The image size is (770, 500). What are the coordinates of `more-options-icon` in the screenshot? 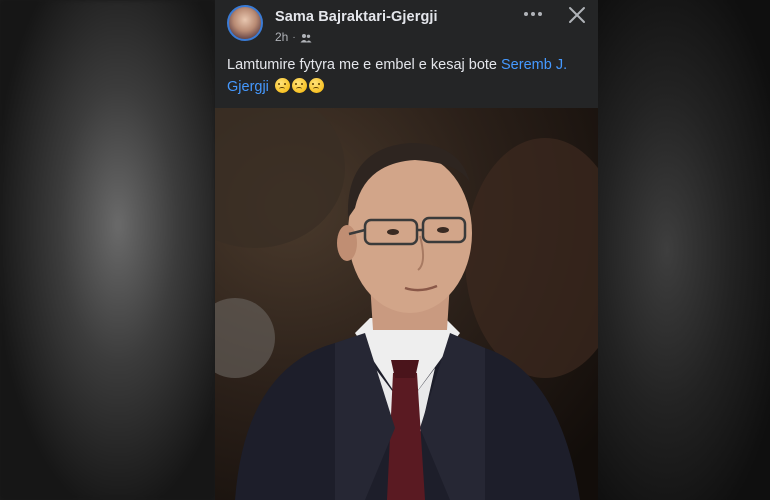 It's located at (533, 14).